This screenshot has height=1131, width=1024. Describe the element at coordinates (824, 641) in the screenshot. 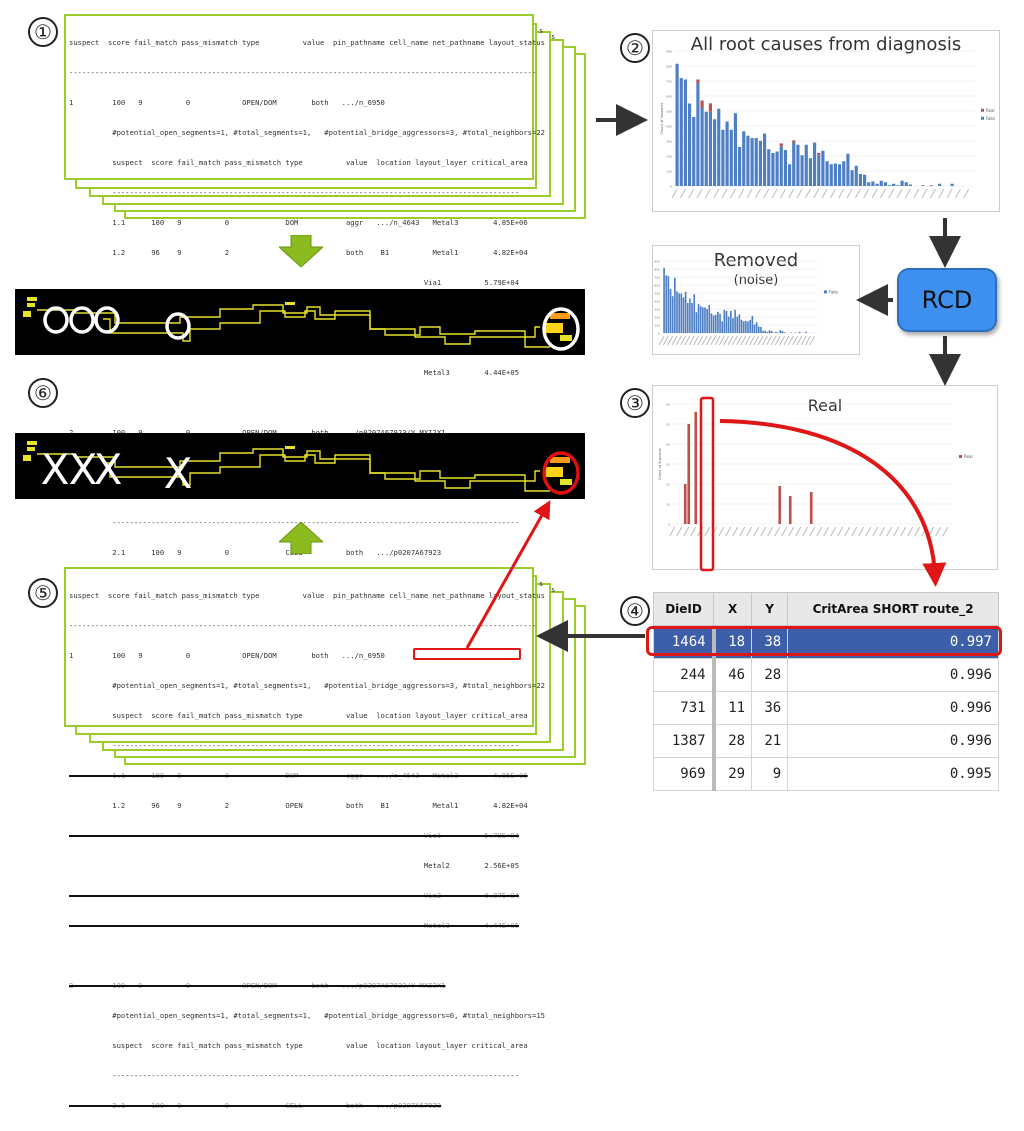

I see `selected-row-highlight` at that location.